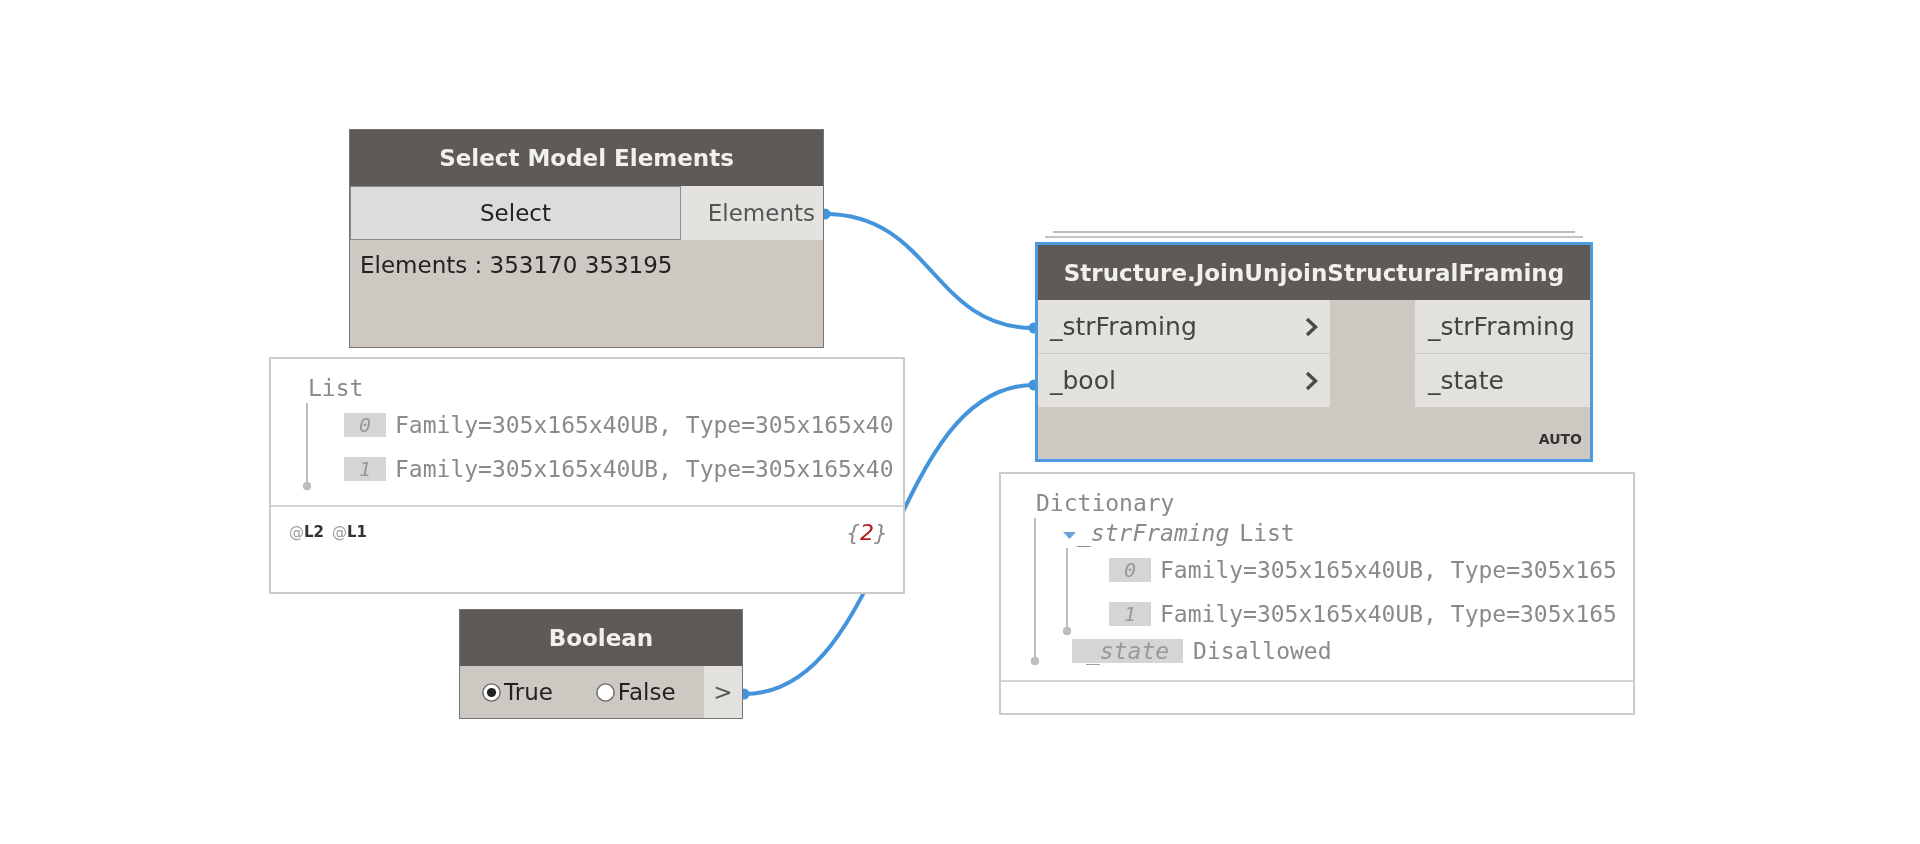 Image resolution: width=1920 pixels, height=844 pixels. Describe the element at coordinates (306, 532) in the screenshot. I see `list-level-label: @L2` at that location.